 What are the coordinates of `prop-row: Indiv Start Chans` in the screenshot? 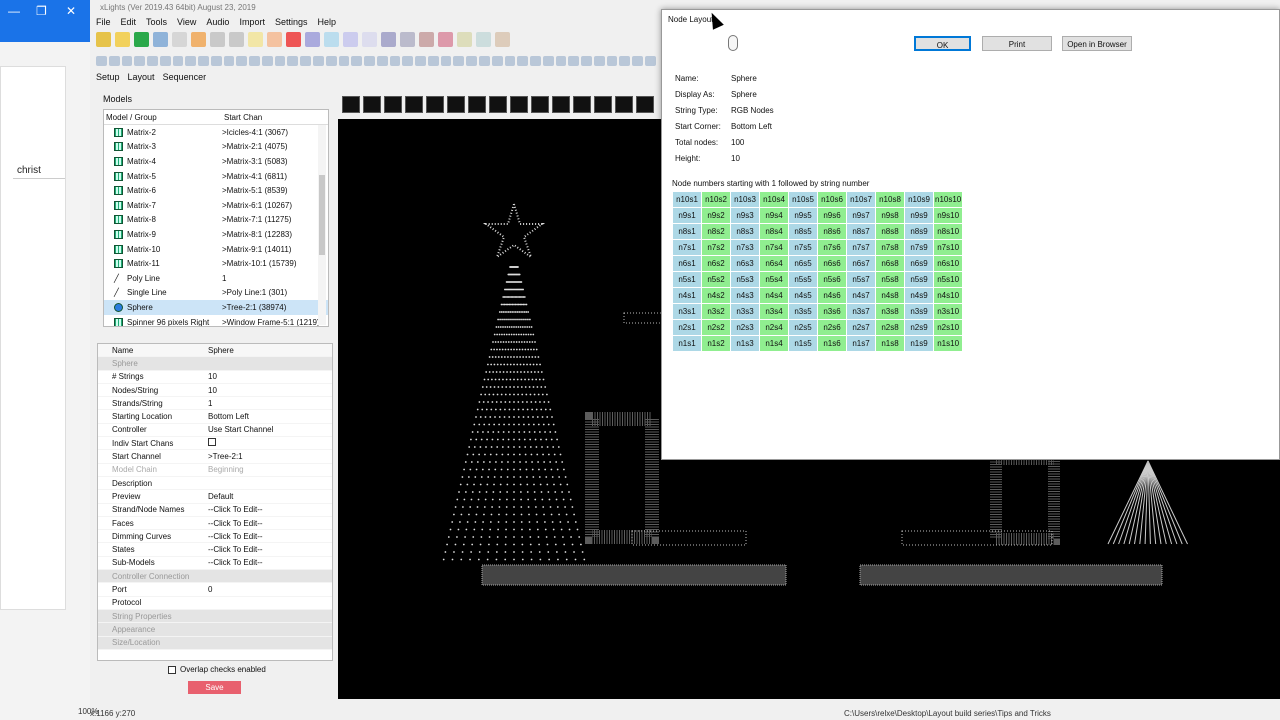 It's located at (215, 444).